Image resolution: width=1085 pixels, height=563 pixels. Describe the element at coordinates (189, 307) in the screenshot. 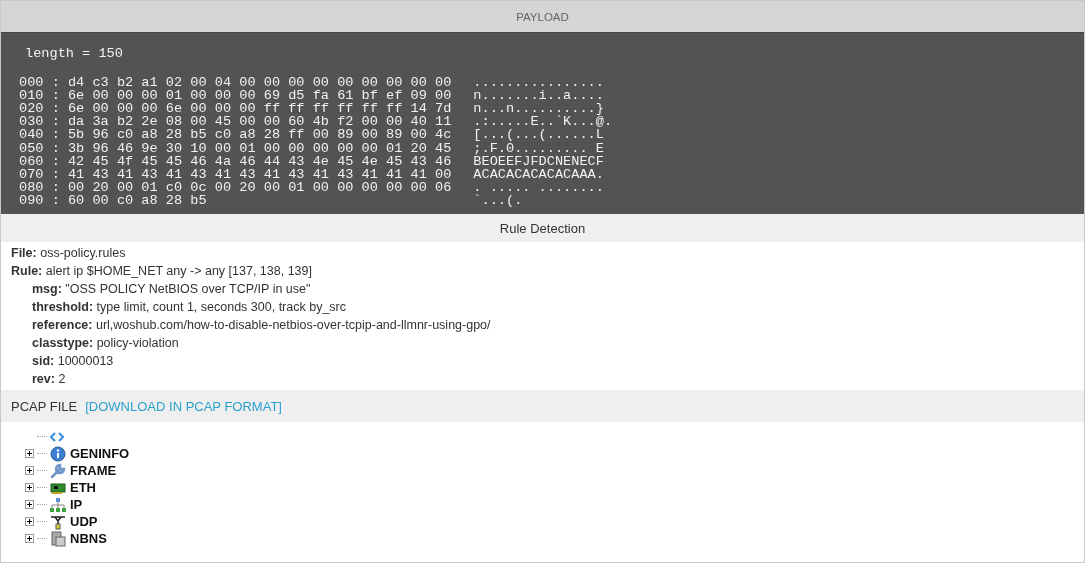

I see `rule-line: threshold: type limit, count 1, seconds 300, track by_src` at that location.